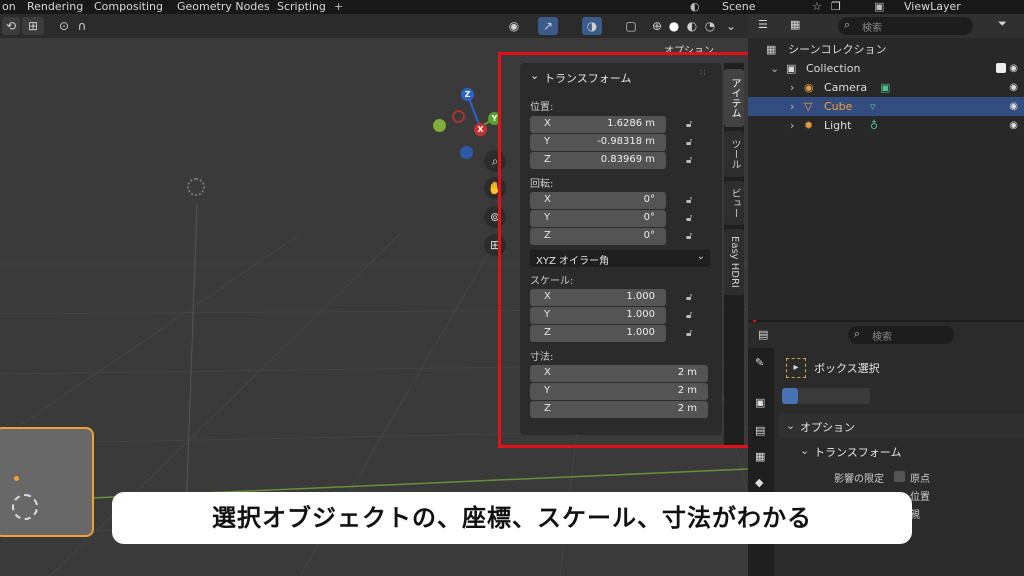 This screenshot has height=576, width=1024. Describe the element at coordinates (64, 26) in the screenshot. I see `proportional-edit-icon: ⊙` at that location.